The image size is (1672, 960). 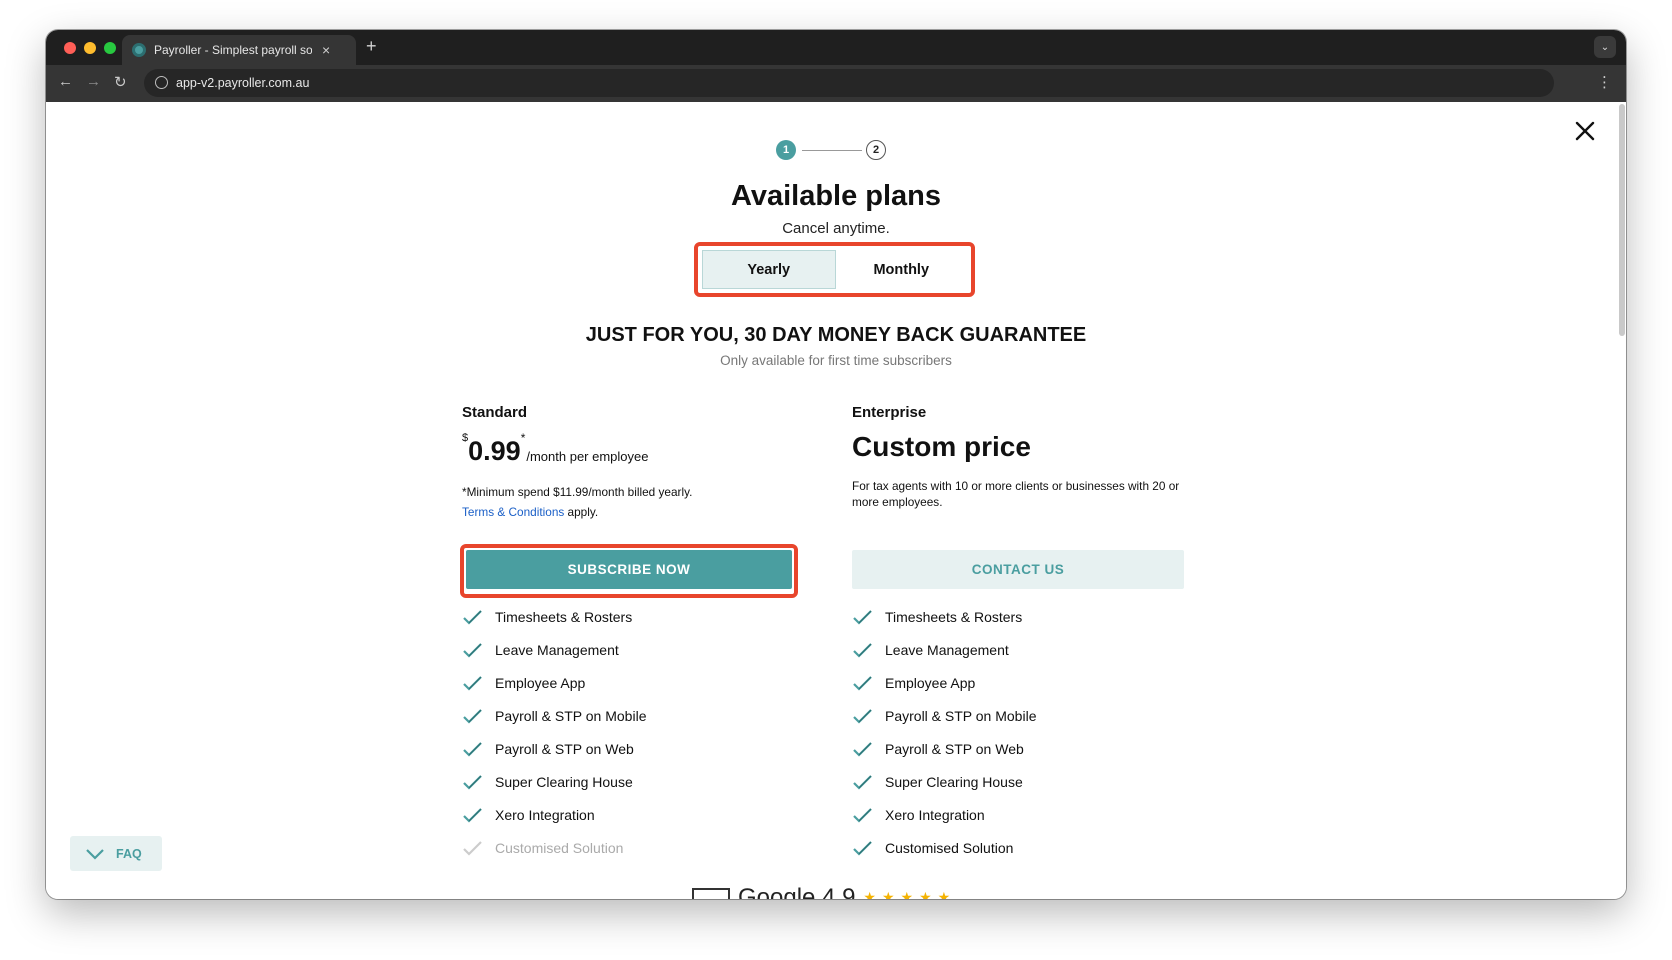 What do you see at coordinates (836, 196) in the screenshot?
I see `page-title: Available plans` at bounding box center [836, 196].